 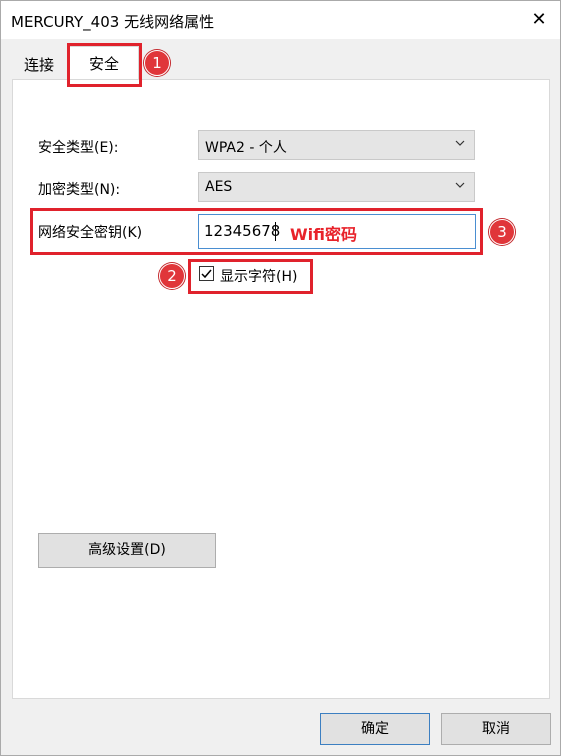 What do you see at coordinates (258, 276) in the screenshot?
I see `show-characters-label: 显示字符(H)` at bounding box center [258, 276].